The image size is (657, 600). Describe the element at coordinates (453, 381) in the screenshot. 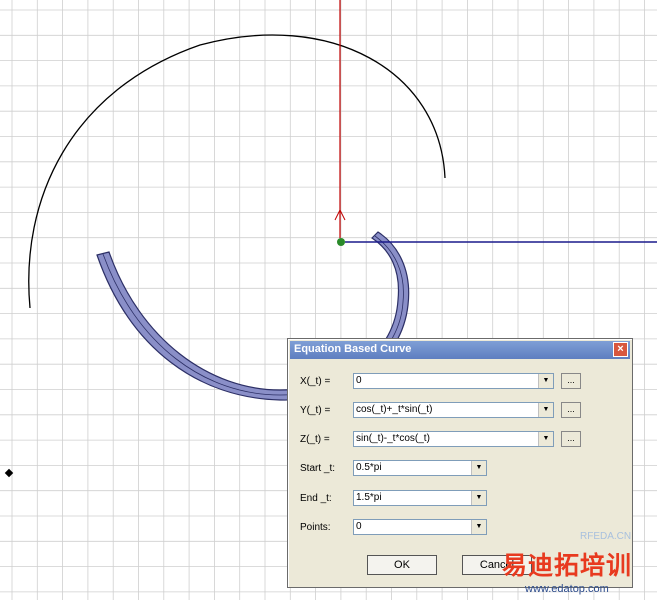

I see `x-equation-combo: 0 ▼` at that location.